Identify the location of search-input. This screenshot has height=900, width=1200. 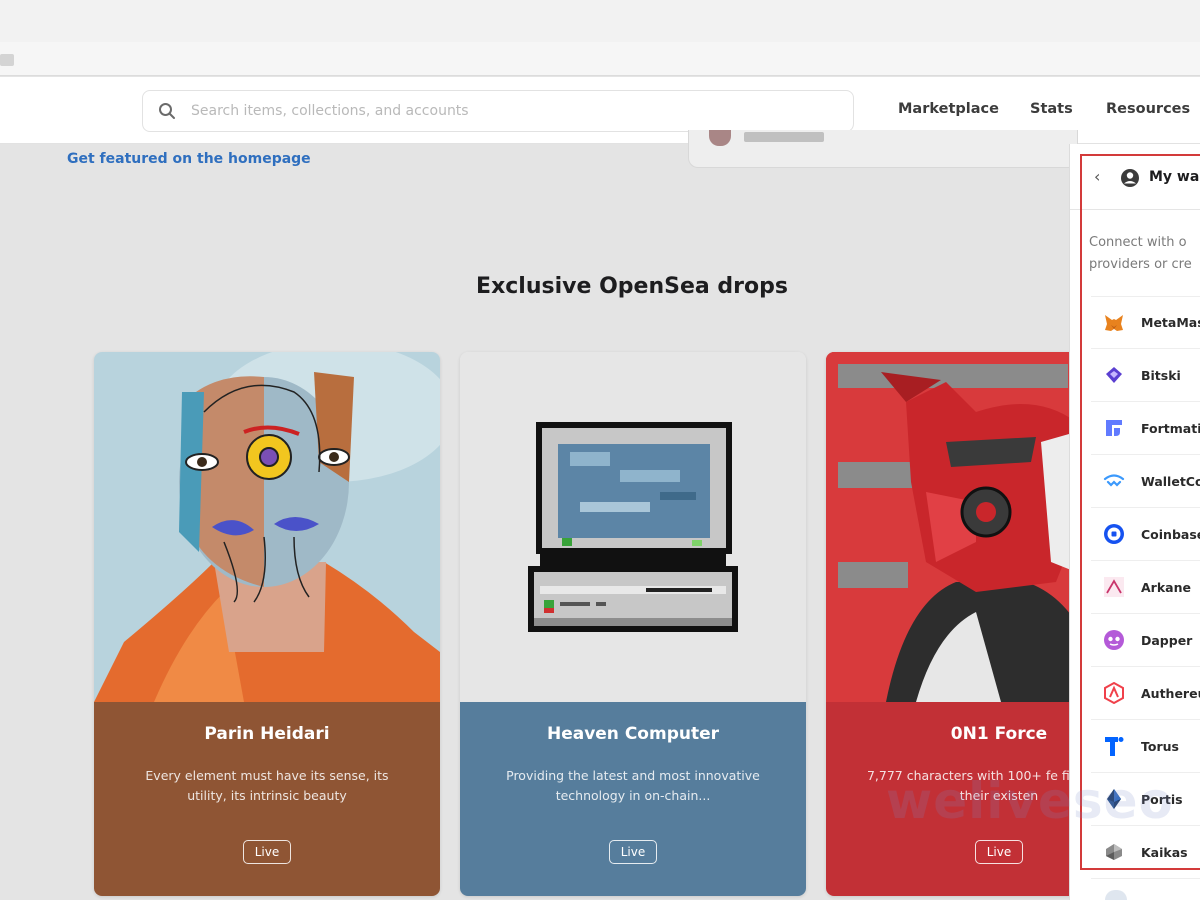
(511, 111).